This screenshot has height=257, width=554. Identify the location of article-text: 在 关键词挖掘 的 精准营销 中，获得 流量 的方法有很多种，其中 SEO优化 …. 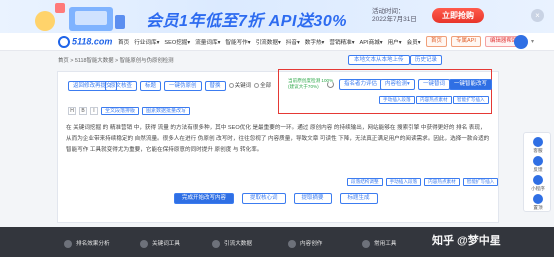
(278, 139).